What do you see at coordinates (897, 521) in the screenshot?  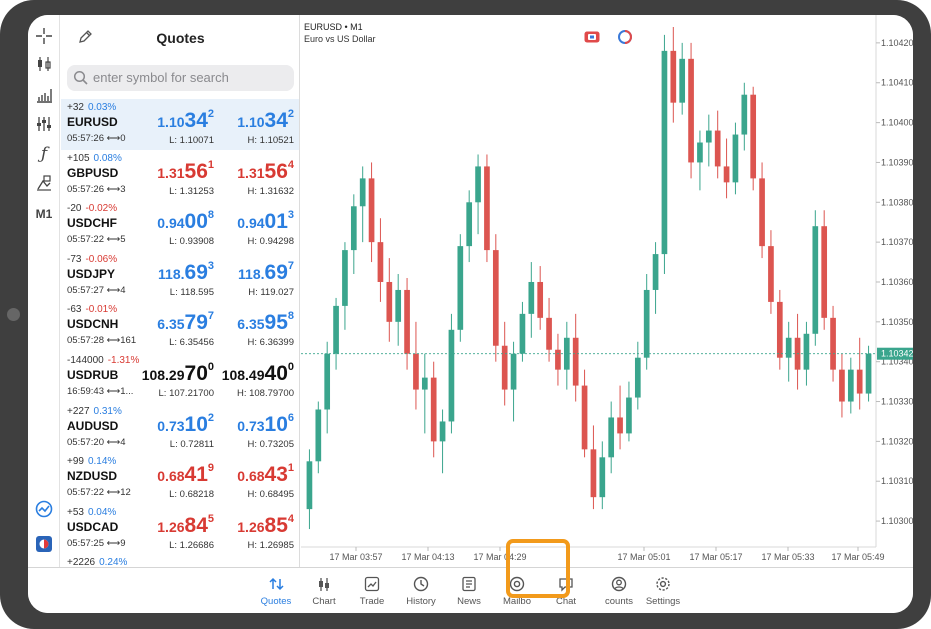 I see `price-label: 1.10300` at bounding box center [897, 521].